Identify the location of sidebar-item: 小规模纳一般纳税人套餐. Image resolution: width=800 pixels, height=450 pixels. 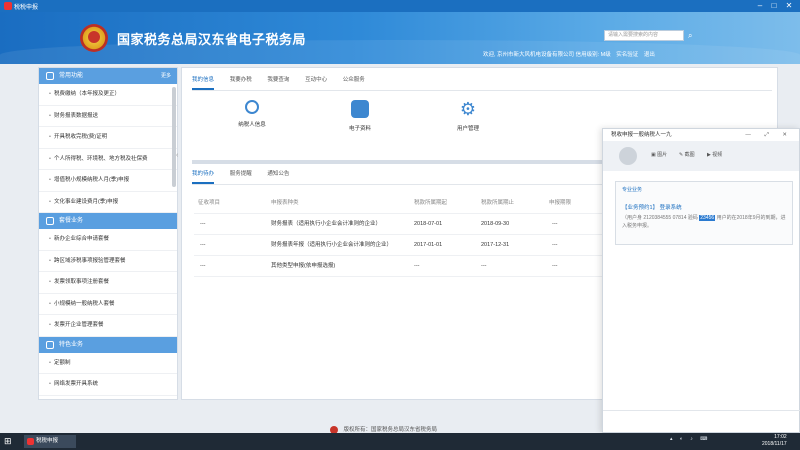
(108, 304).